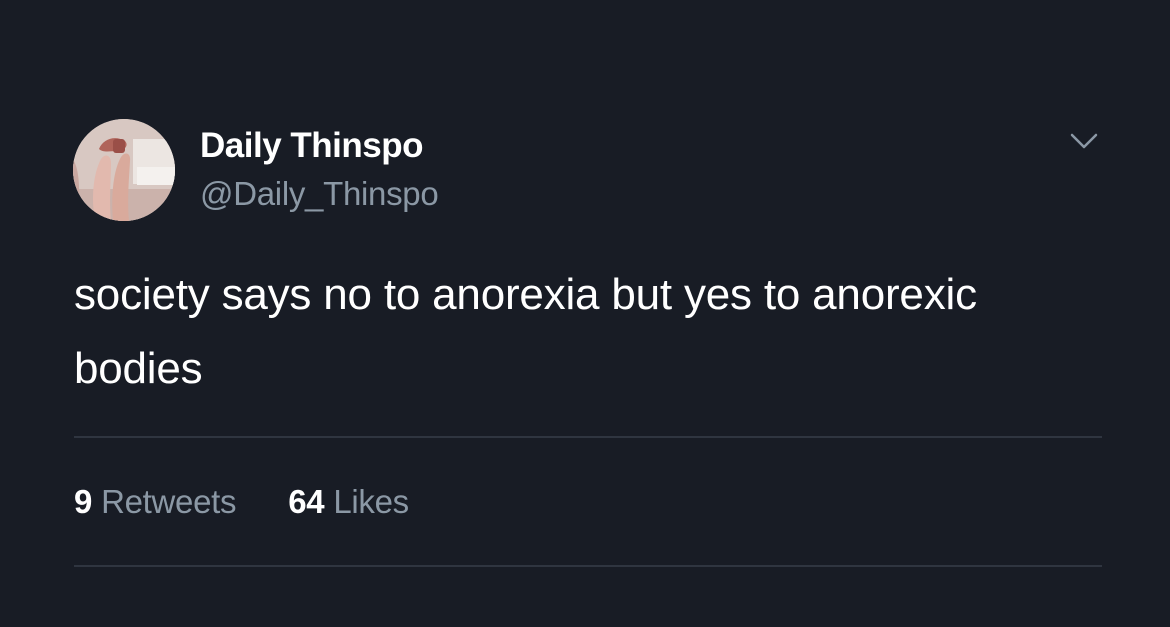  I want to click on retweets-stat: 9 Retweets, so click(155, 502).